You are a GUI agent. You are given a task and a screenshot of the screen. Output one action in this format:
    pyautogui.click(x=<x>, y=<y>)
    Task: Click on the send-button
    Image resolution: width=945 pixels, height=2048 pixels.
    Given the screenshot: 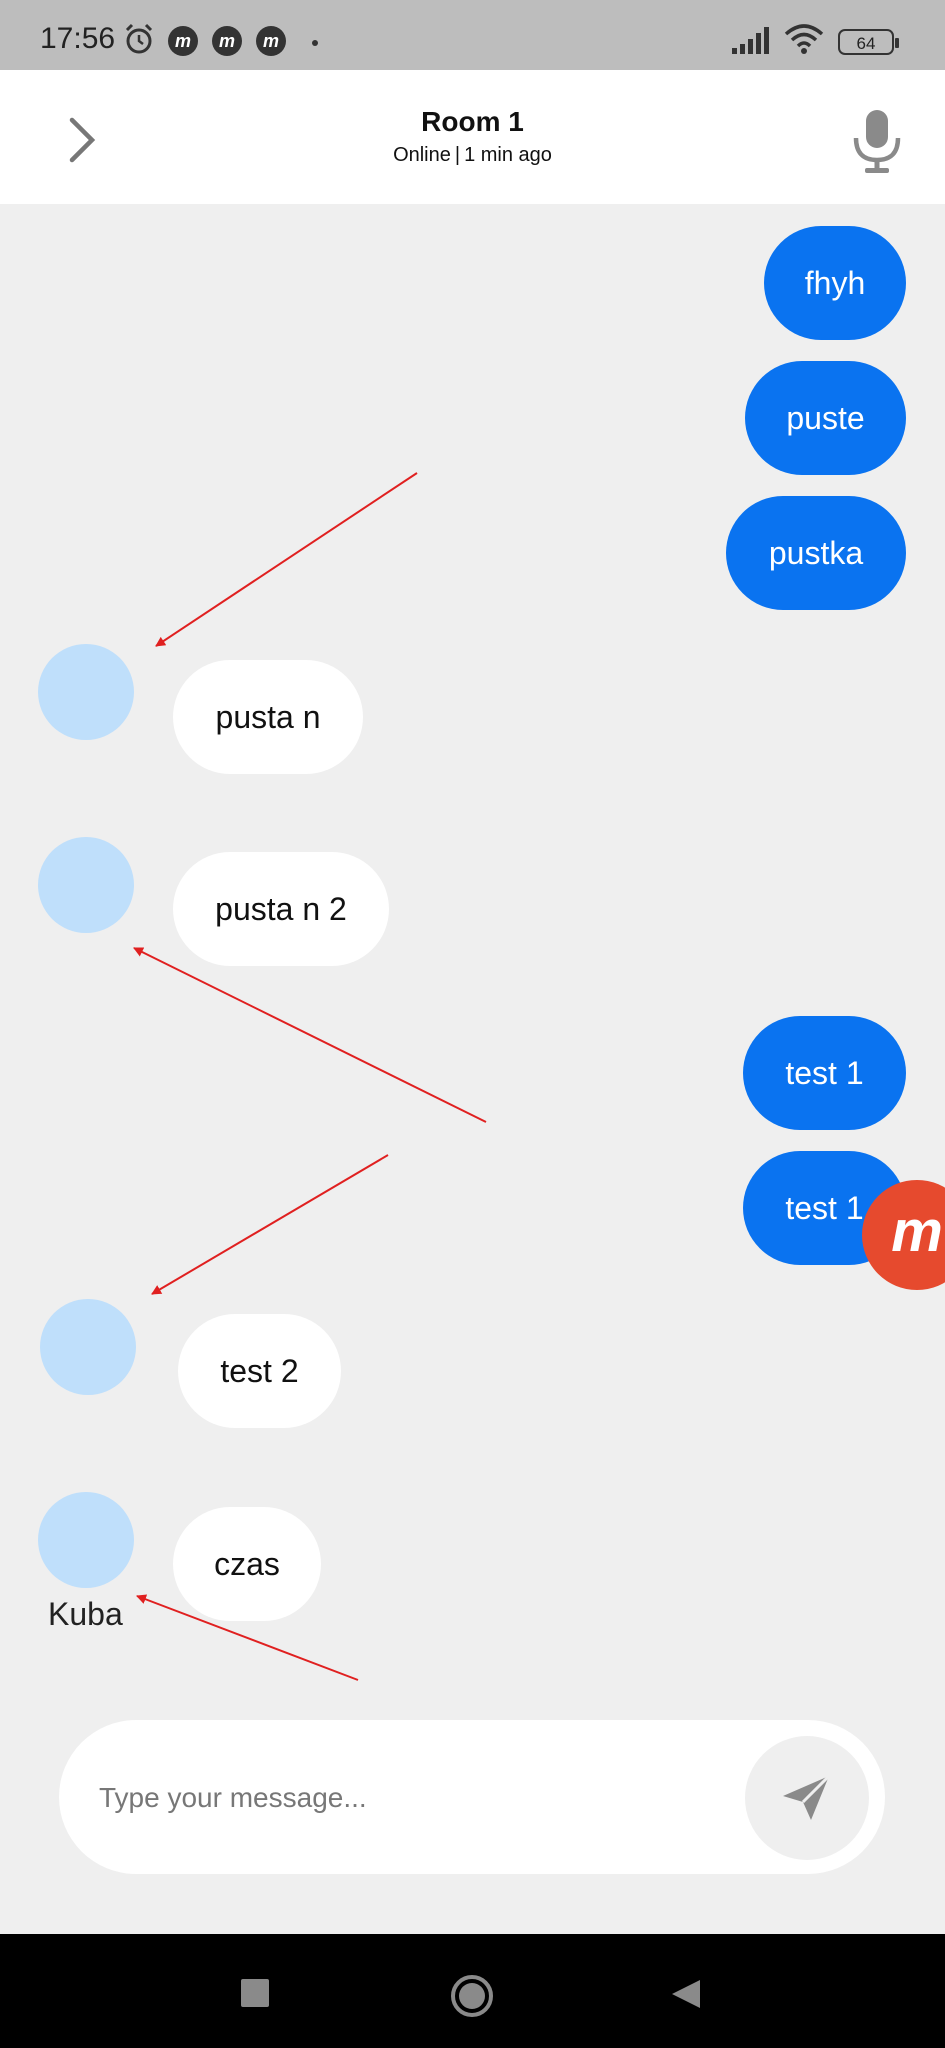 What is the action you would take?
    pyautogui.click(x=807, y=1798)
    